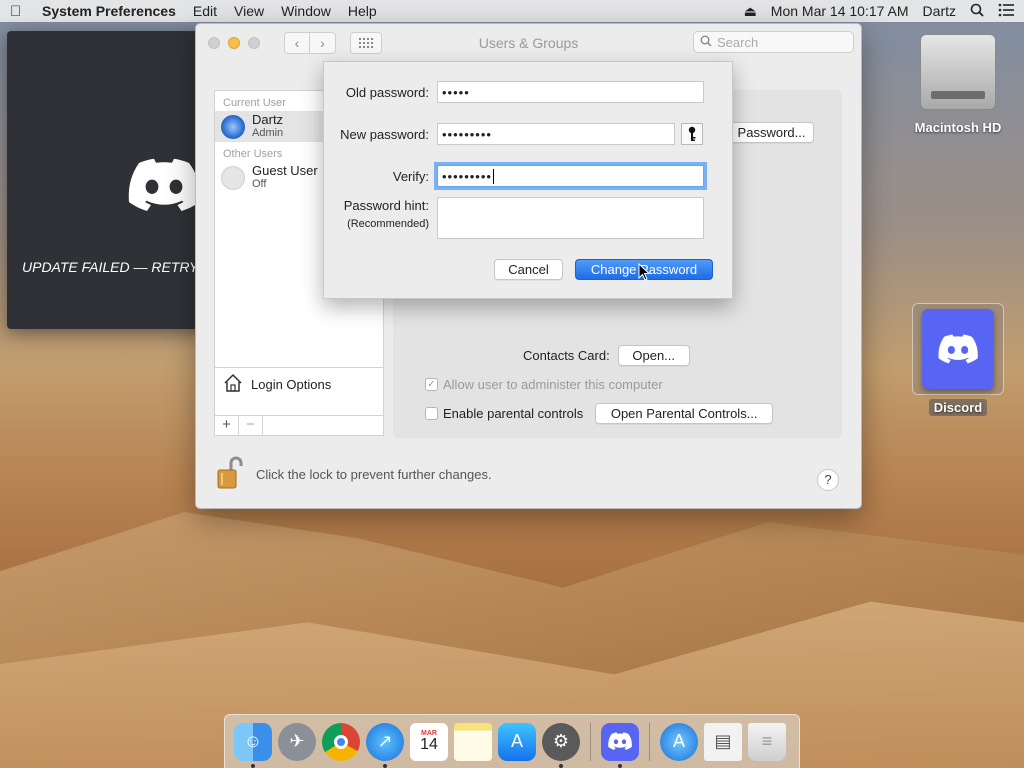  Describe the element at coordinates (385, 745) in the screenshot. I see `safari-icon: ↗` at that location.